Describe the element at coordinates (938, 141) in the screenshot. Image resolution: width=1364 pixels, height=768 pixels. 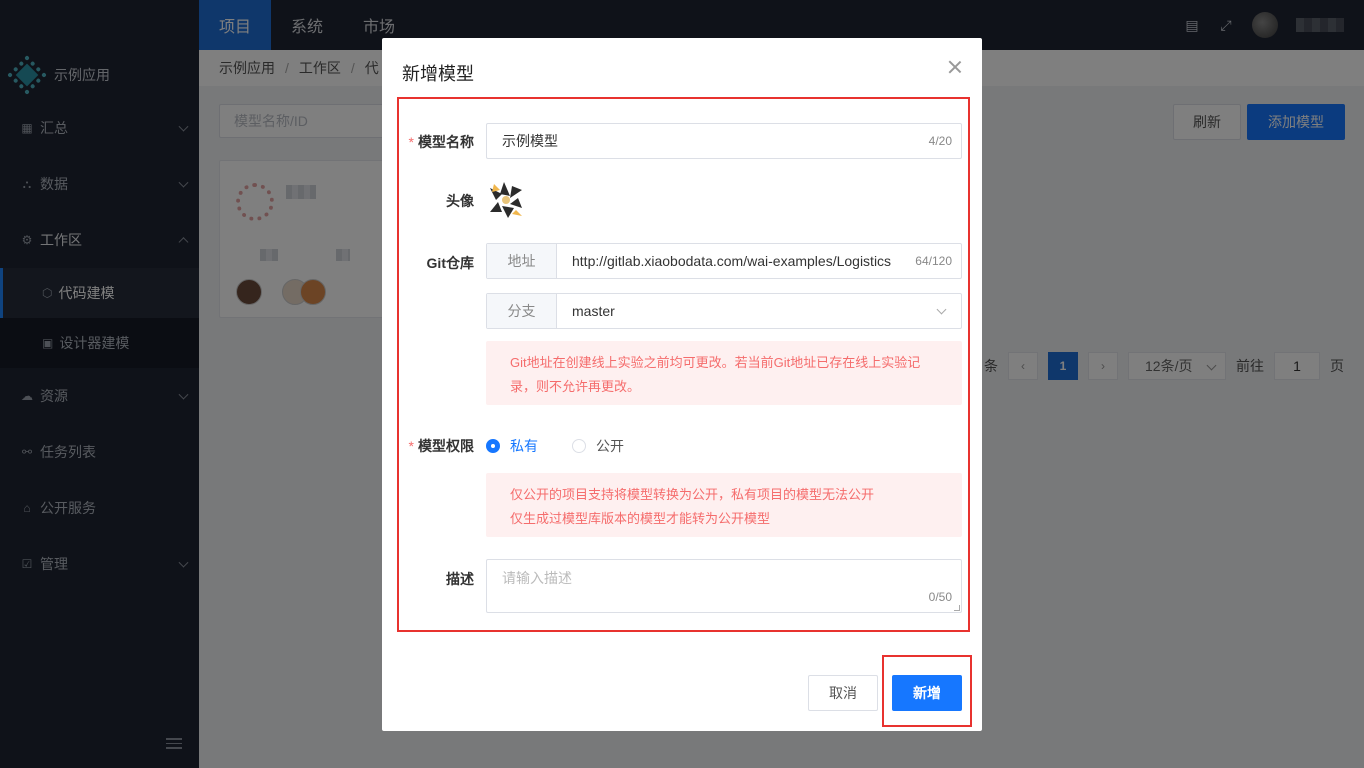
I see `char-counter: 4/20` at that location.